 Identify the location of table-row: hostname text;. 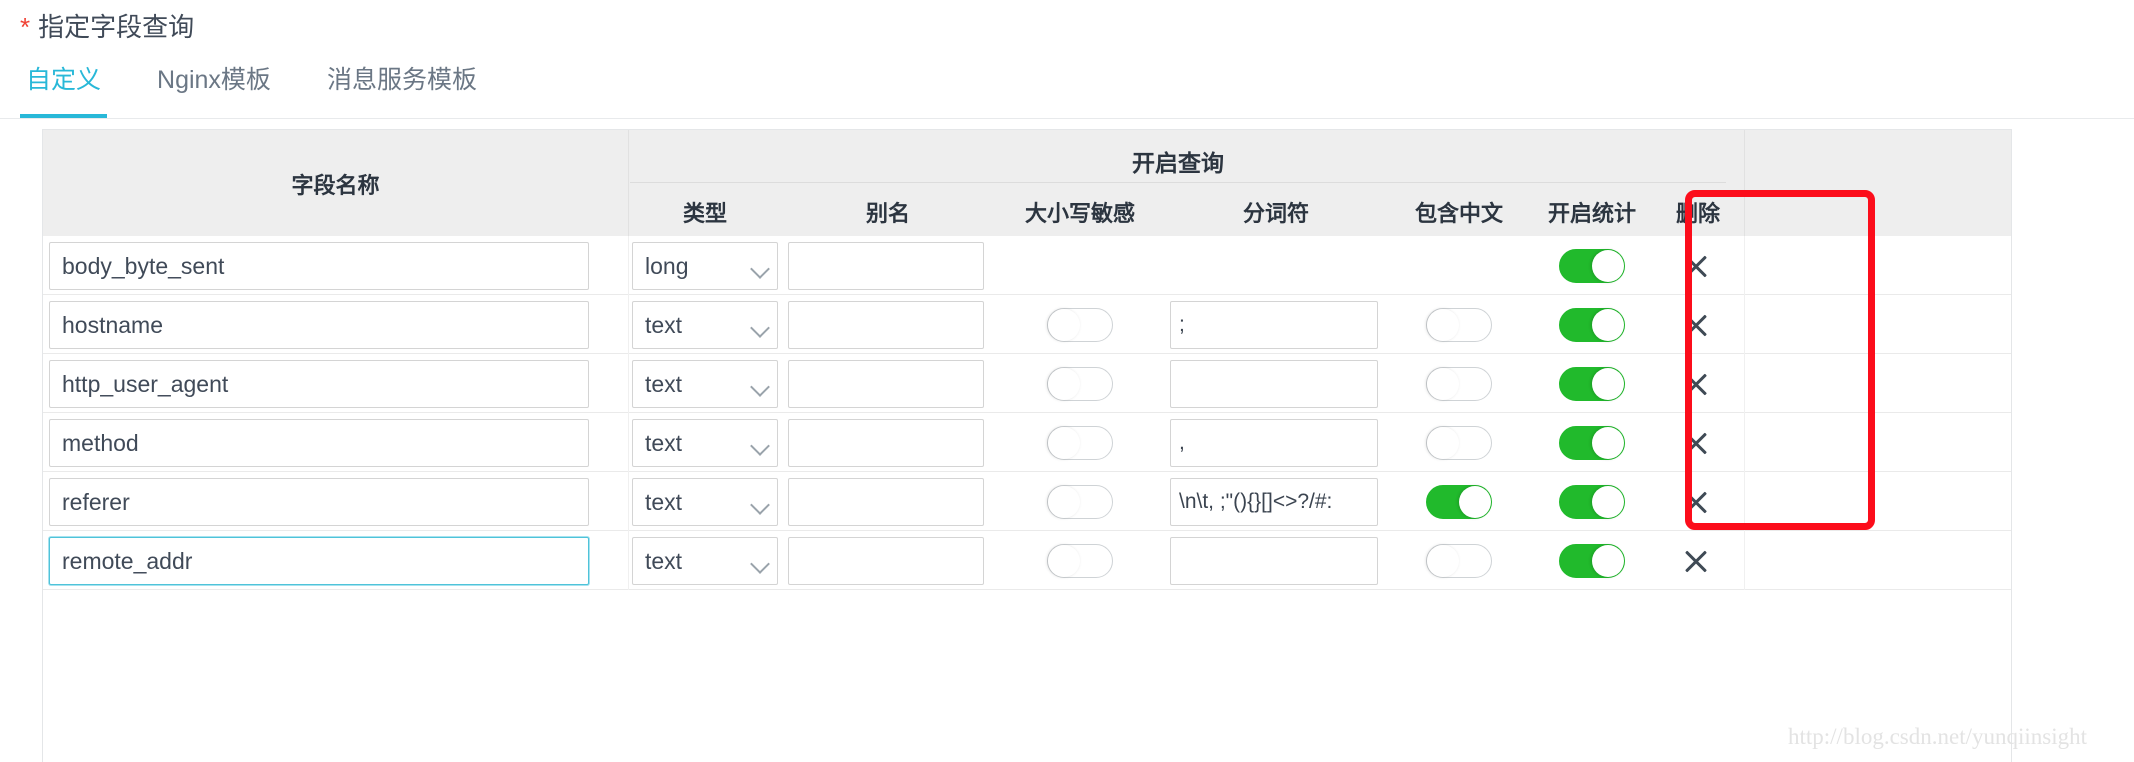
(1027, 324).